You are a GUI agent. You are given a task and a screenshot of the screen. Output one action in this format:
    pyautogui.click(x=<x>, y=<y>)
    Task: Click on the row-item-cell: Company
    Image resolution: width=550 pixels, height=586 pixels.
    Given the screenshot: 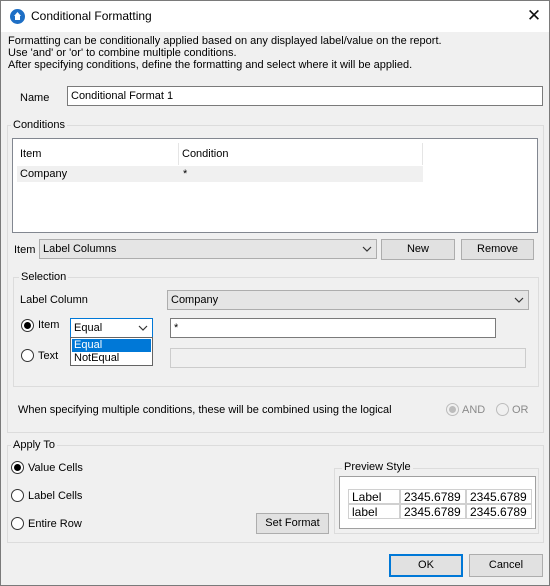 What is the action you would take?
    pyautogui.click(x=44, y=174)
    